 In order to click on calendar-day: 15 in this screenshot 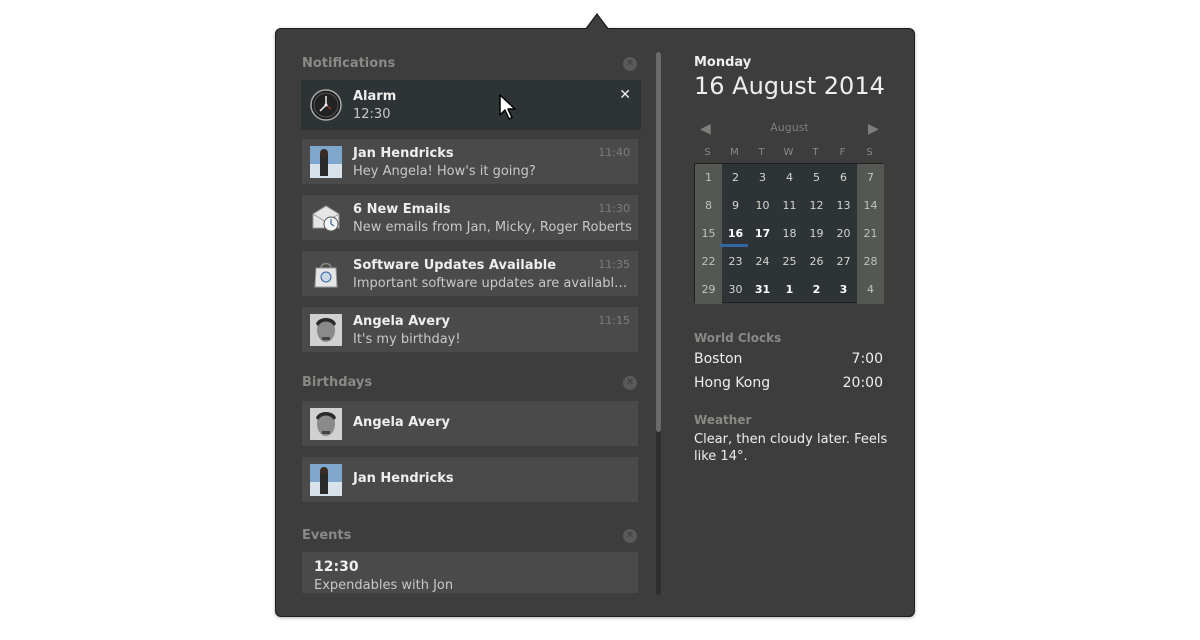, I will do `click(708, 234)`.